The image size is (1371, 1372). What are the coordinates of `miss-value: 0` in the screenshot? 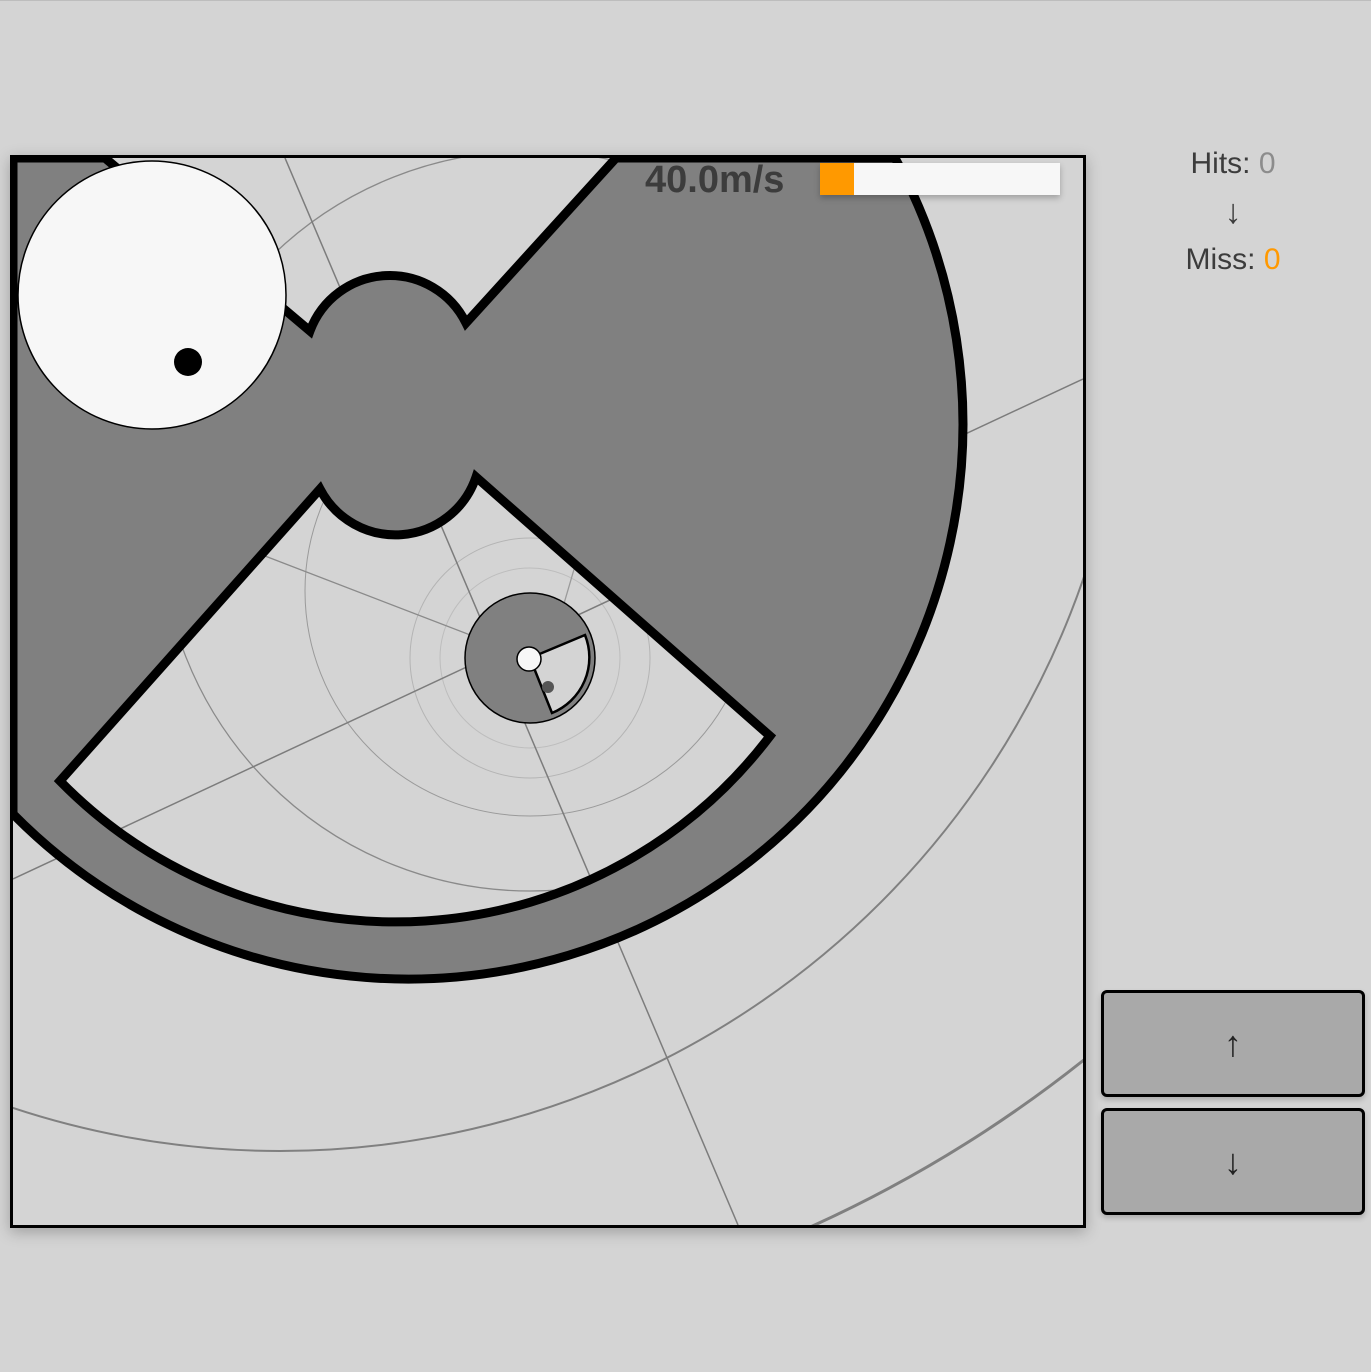 It's located at (1272, 259).